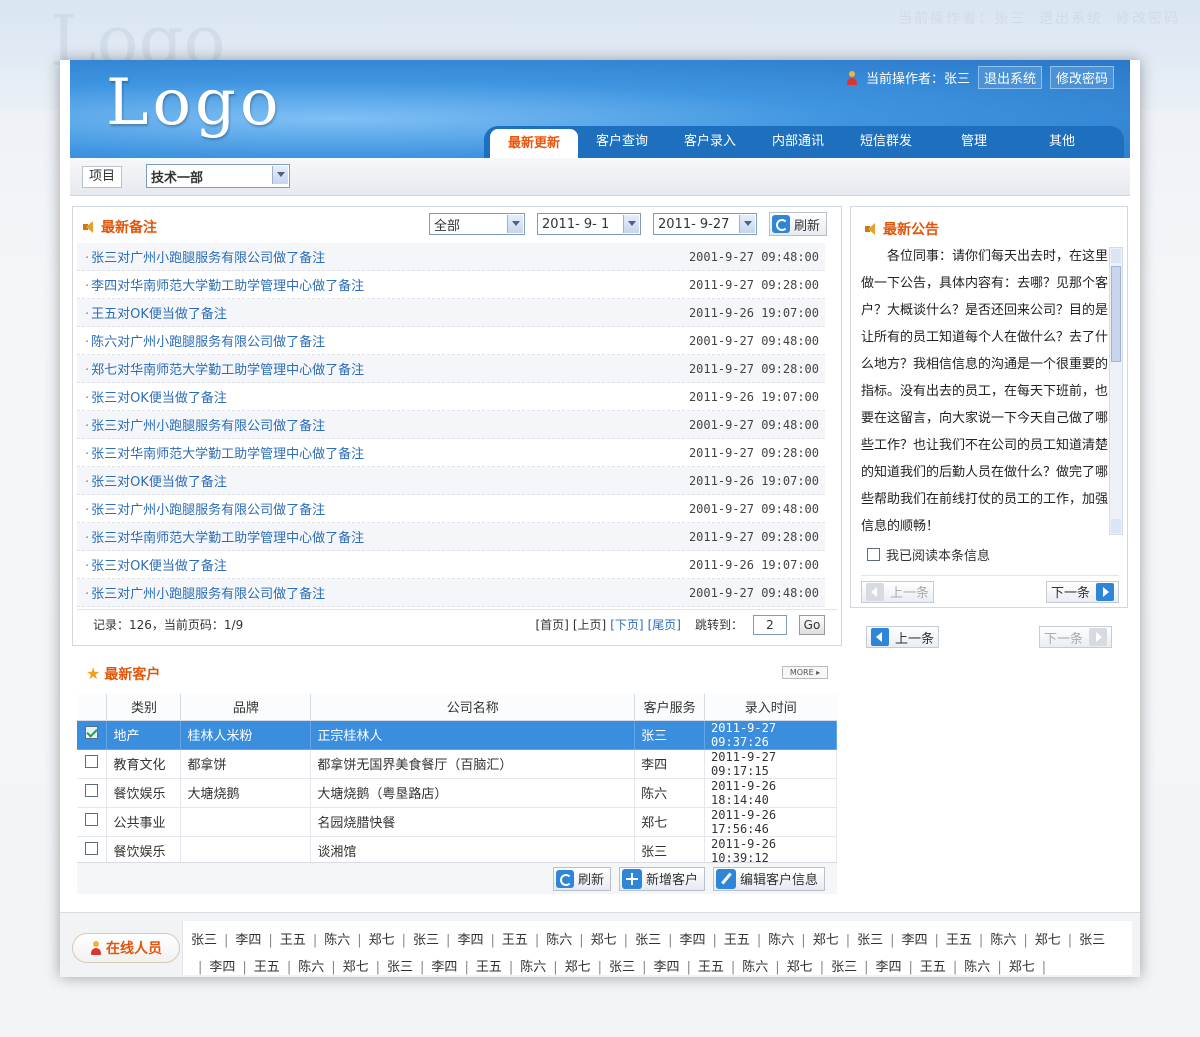  What do you see at coordinates (457, 735) in the screenshot?
I see `table-row: 地产 桂林人米粉 正宗桂林人 张三 2011-9-27 09:37:26` at bounding box center [457, 735].